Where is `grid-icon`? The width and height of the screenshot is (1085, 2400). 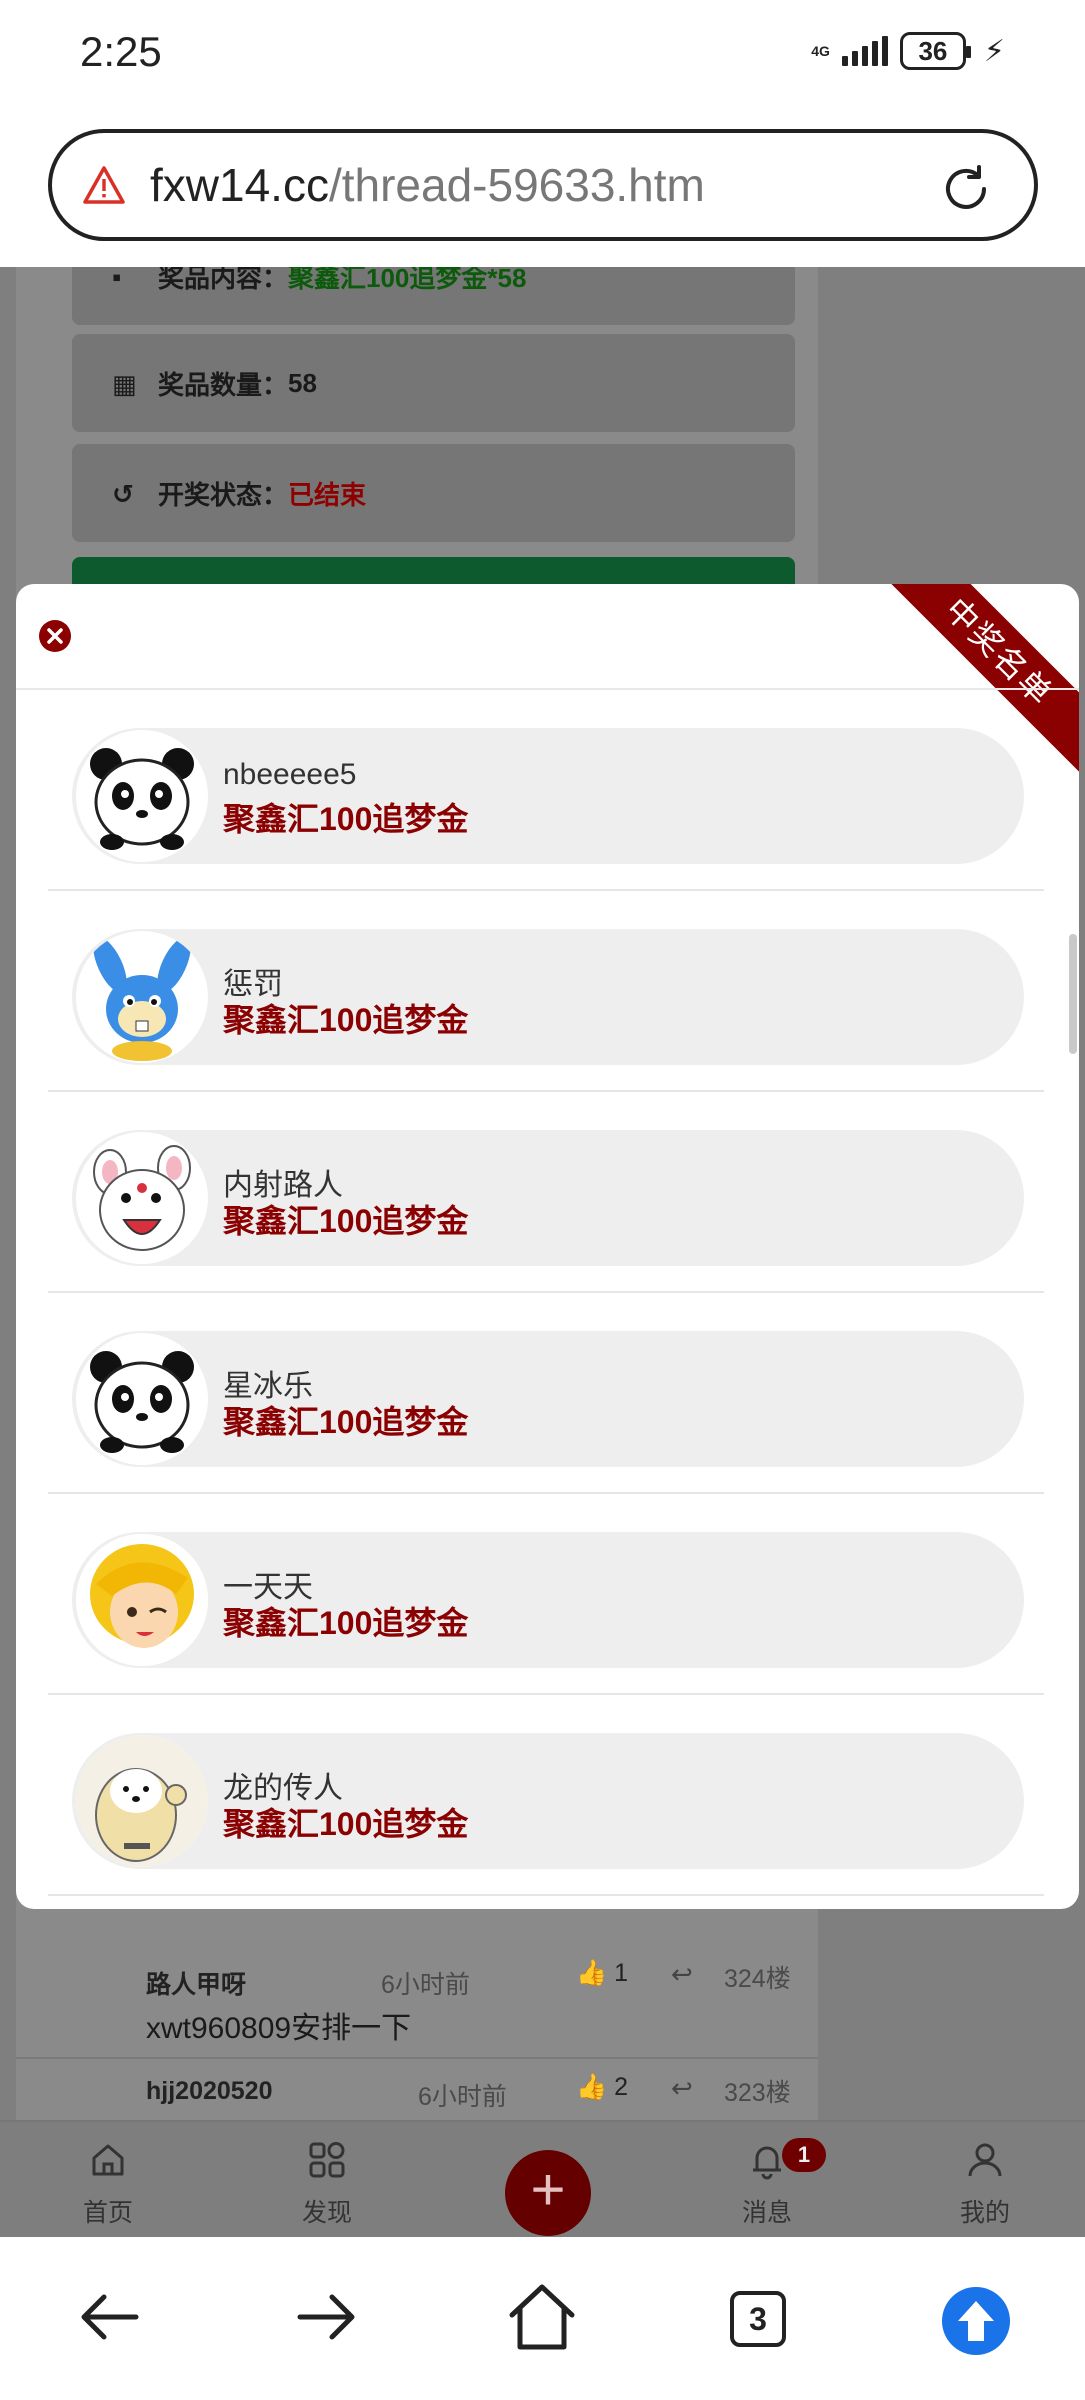
grid-icon is located at coordinates (327, 2160).